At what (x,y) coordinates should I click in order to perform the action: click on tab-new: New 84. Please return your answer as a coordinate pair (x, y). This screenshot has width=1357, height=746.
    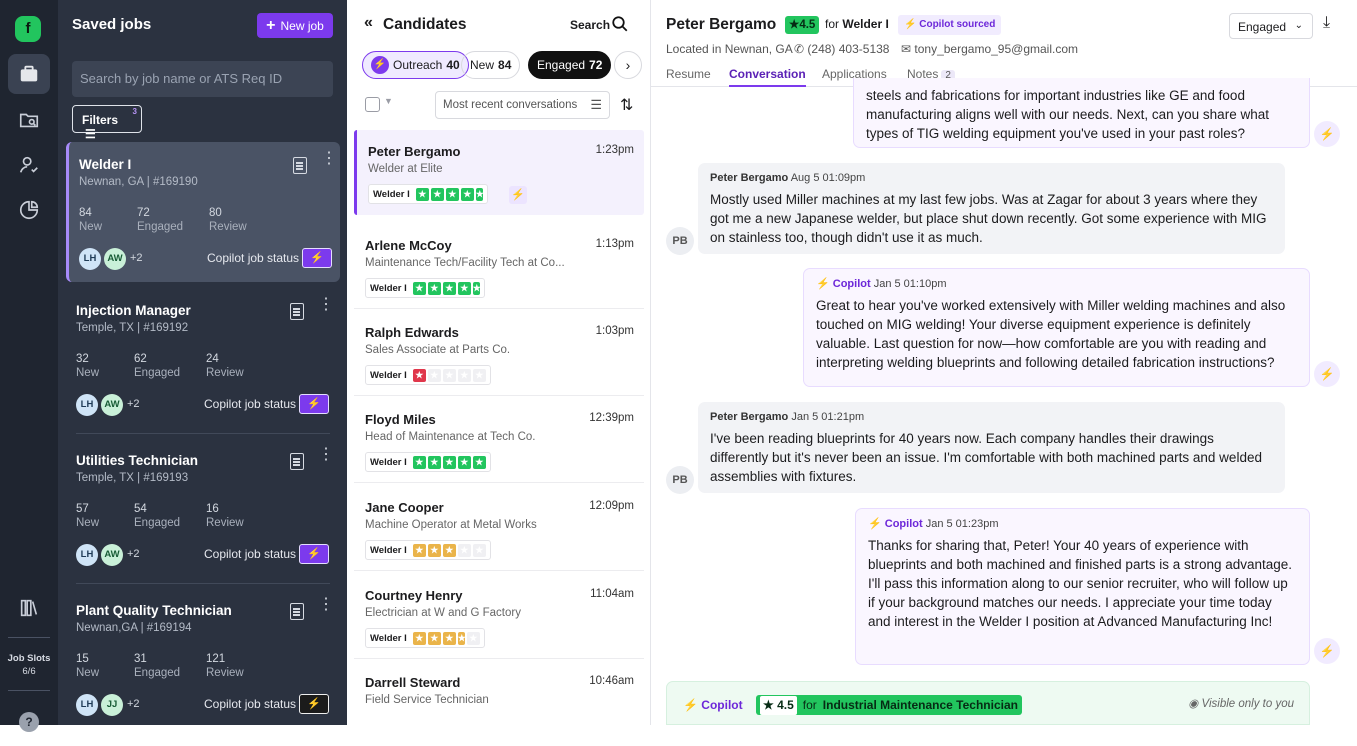
    Looking at the image, I should click on (491, 65).